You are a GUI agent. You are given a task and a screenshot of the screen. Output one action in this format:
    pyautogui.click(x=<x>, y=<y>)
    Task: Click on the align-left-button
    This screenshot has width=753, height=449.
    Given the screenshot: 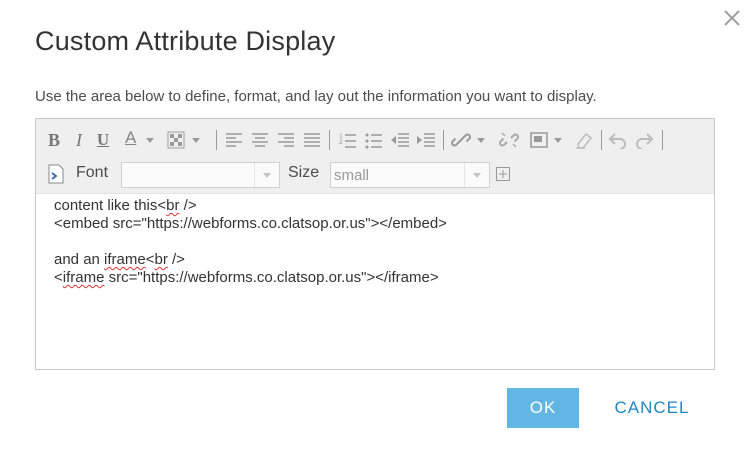 What is the action you would take?
    pyautogui.click(x=234, y=140)
    